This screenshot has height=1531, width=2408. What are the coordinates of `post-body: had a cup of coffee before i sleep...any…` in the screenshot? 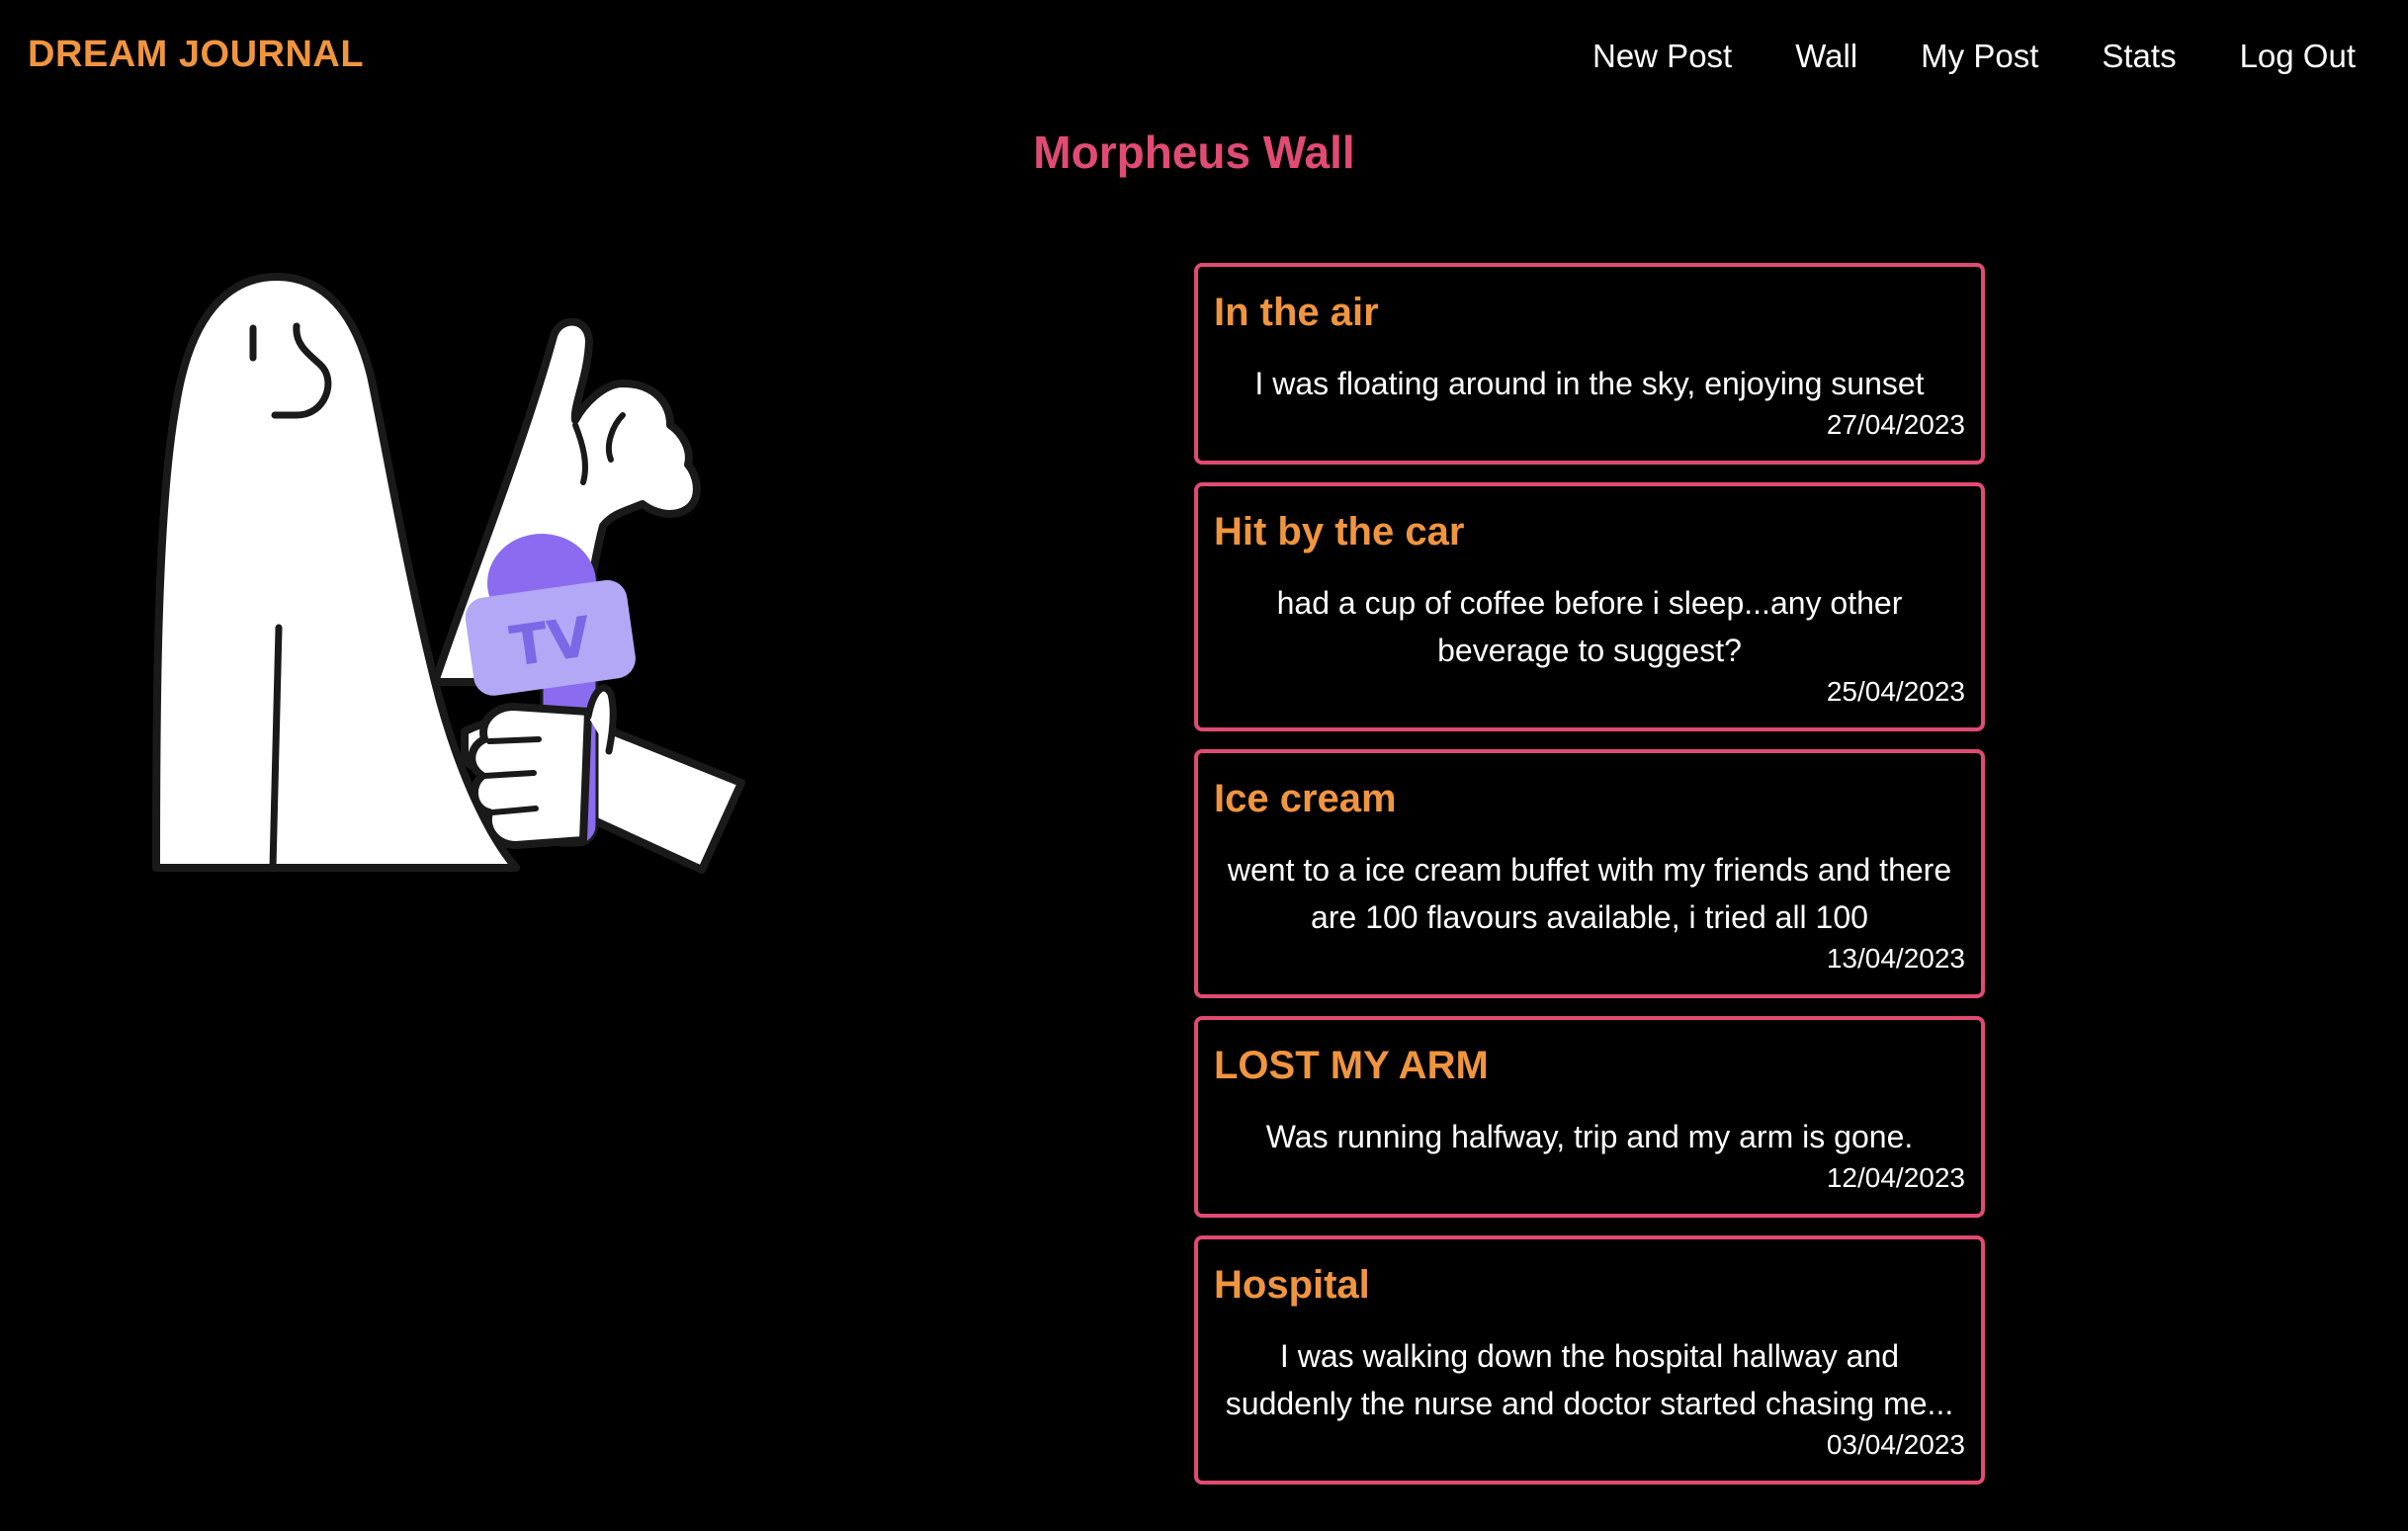 It's located at (1589, 626).